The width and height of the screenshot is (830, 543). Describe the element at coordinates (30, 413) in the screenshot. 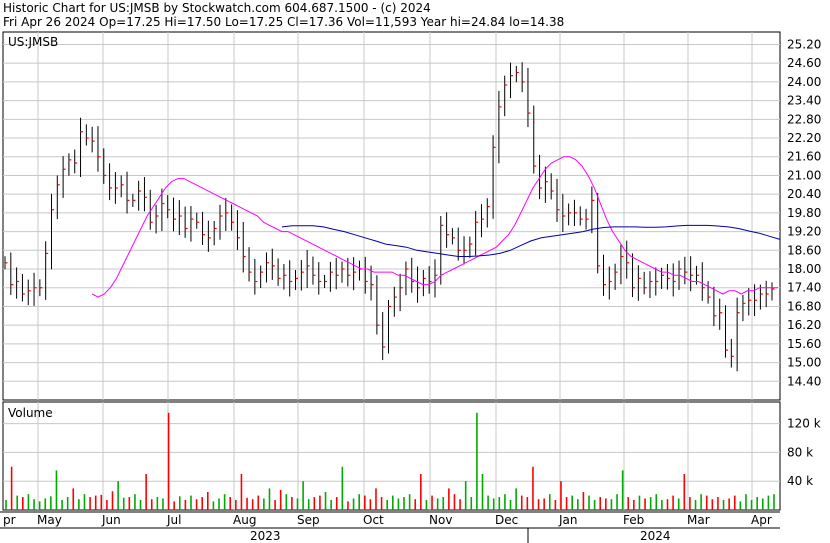

I see `volume-panel-title: Volume` at that location.